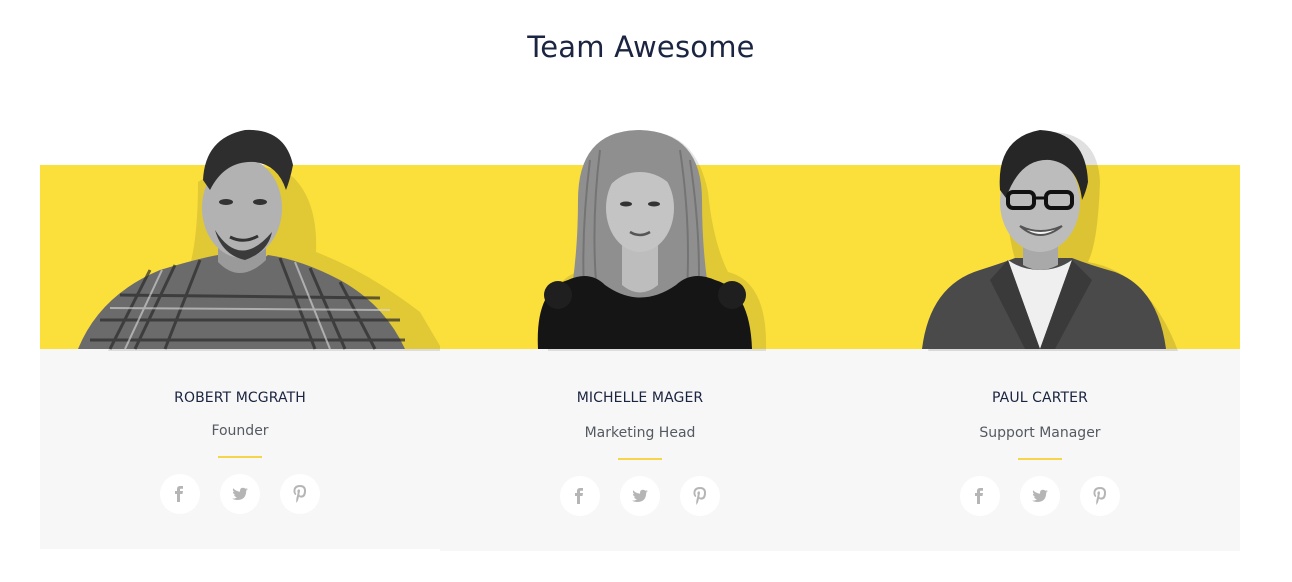  I want to click on member-role: Support Manager, so click(1040, 433).